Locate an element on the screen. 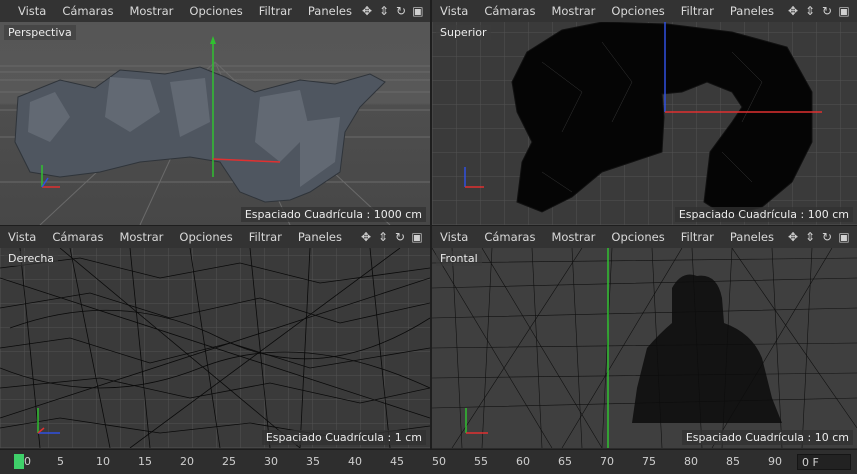 This screenshot has width=857, height=474. tick-label: 20 is located at coordinates (187, 461).